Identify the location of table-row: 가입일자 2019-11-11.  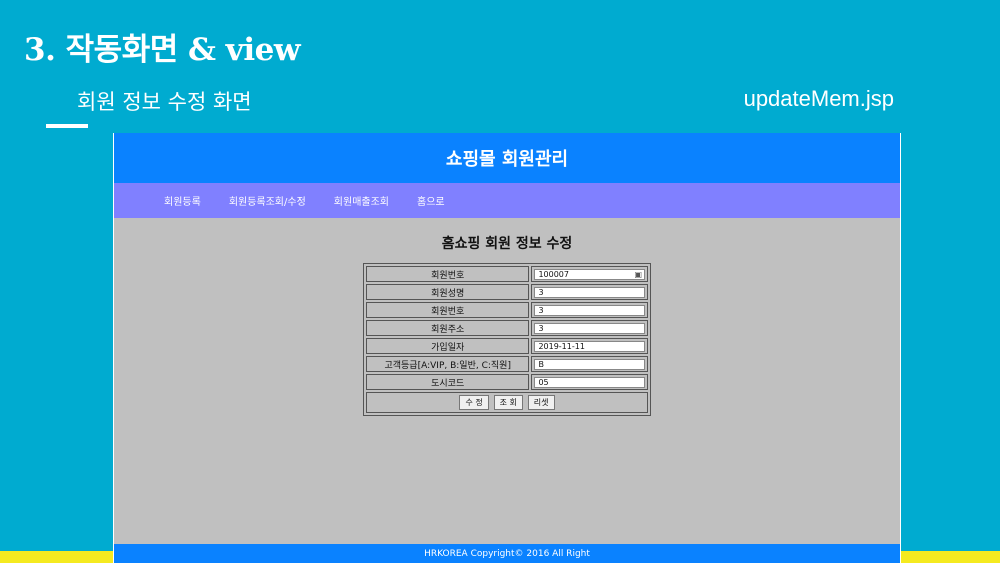
(507, 346).